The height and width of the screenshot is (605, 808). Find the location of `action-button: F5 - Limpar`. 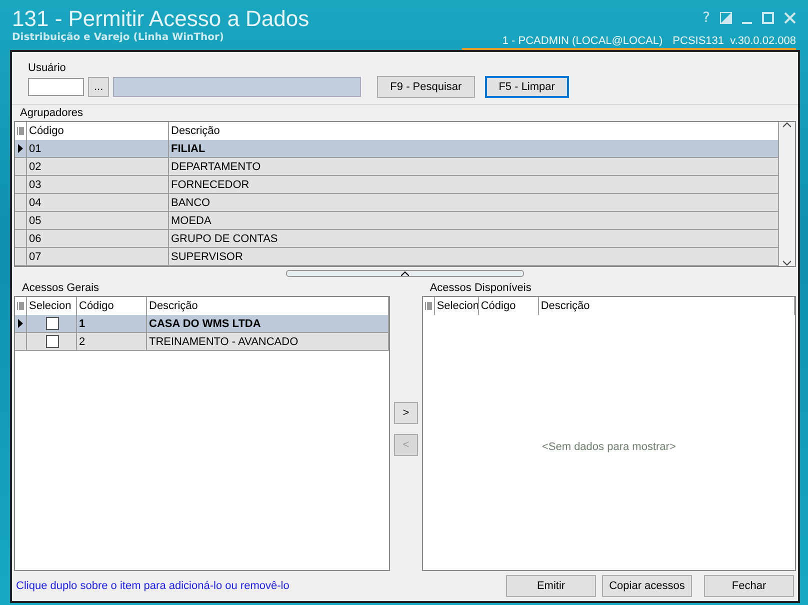

action-button: F5 - Limpar is located at coordinates (526, 87).